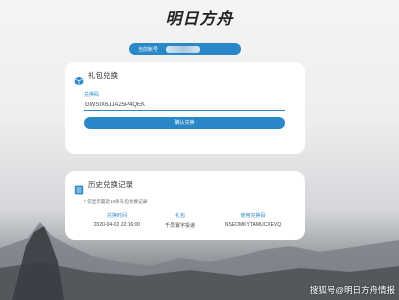 This screenshot has width=399, height=300. What do you see at coordinates (79, 78) in the screenshot?
I see `gift-box-icon` at bounding box center [79, 78].